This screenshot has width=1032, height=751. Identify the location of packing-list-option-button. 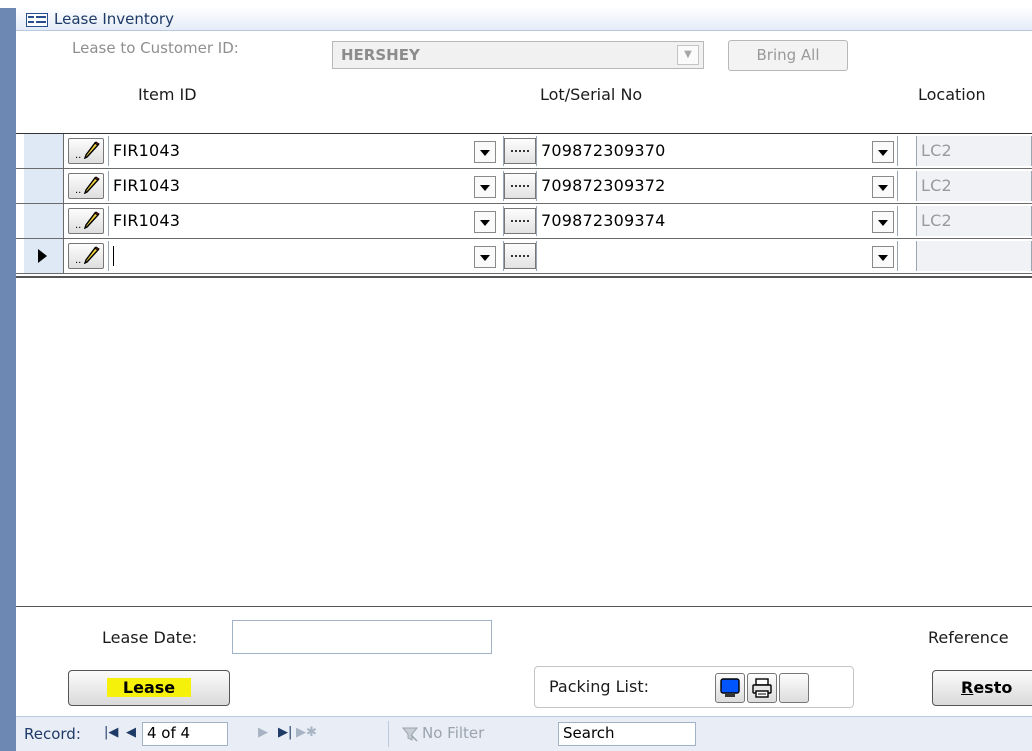
(794, 688).